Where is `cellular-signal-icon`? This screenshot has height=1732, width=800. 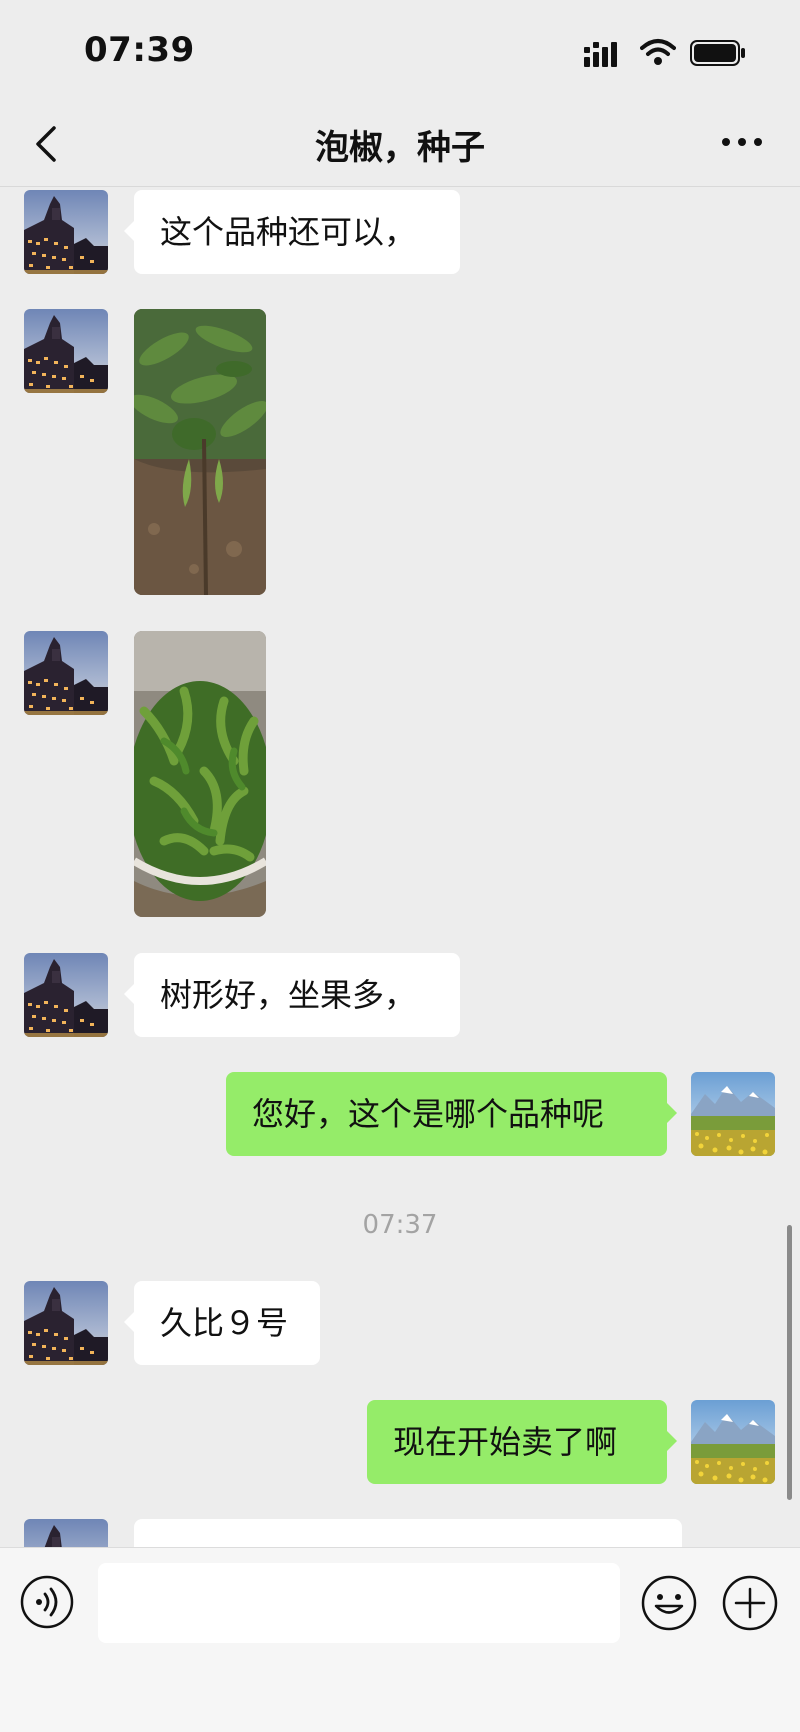 cellular-signal-icon is located at coordinates (600, 54).